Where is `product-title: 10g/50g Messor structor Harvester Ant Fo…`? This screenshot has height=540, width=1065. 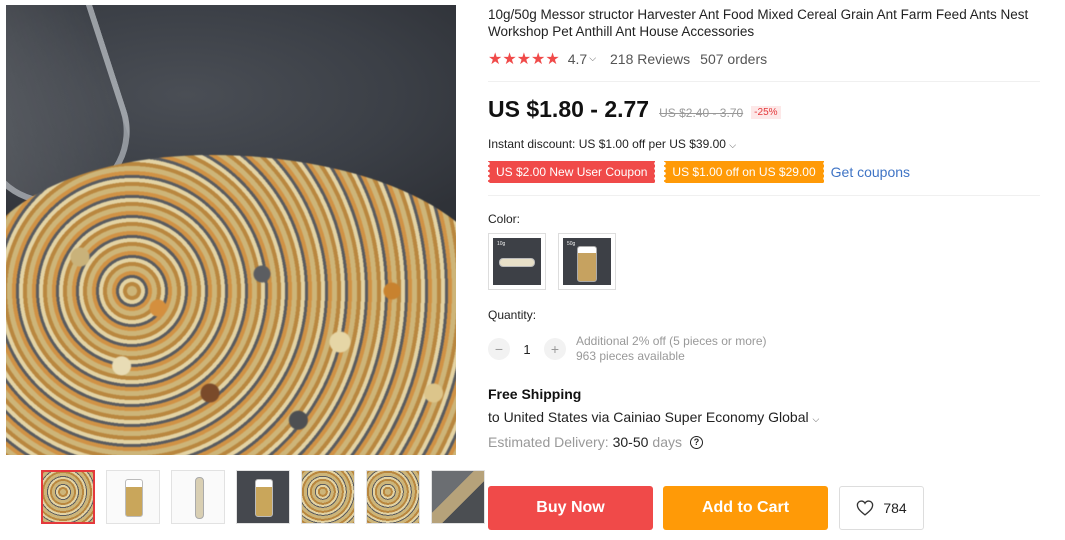
product-title: 10g/50g Messor structor Harvester Ant Fo… is located at coordinates (758, 23).